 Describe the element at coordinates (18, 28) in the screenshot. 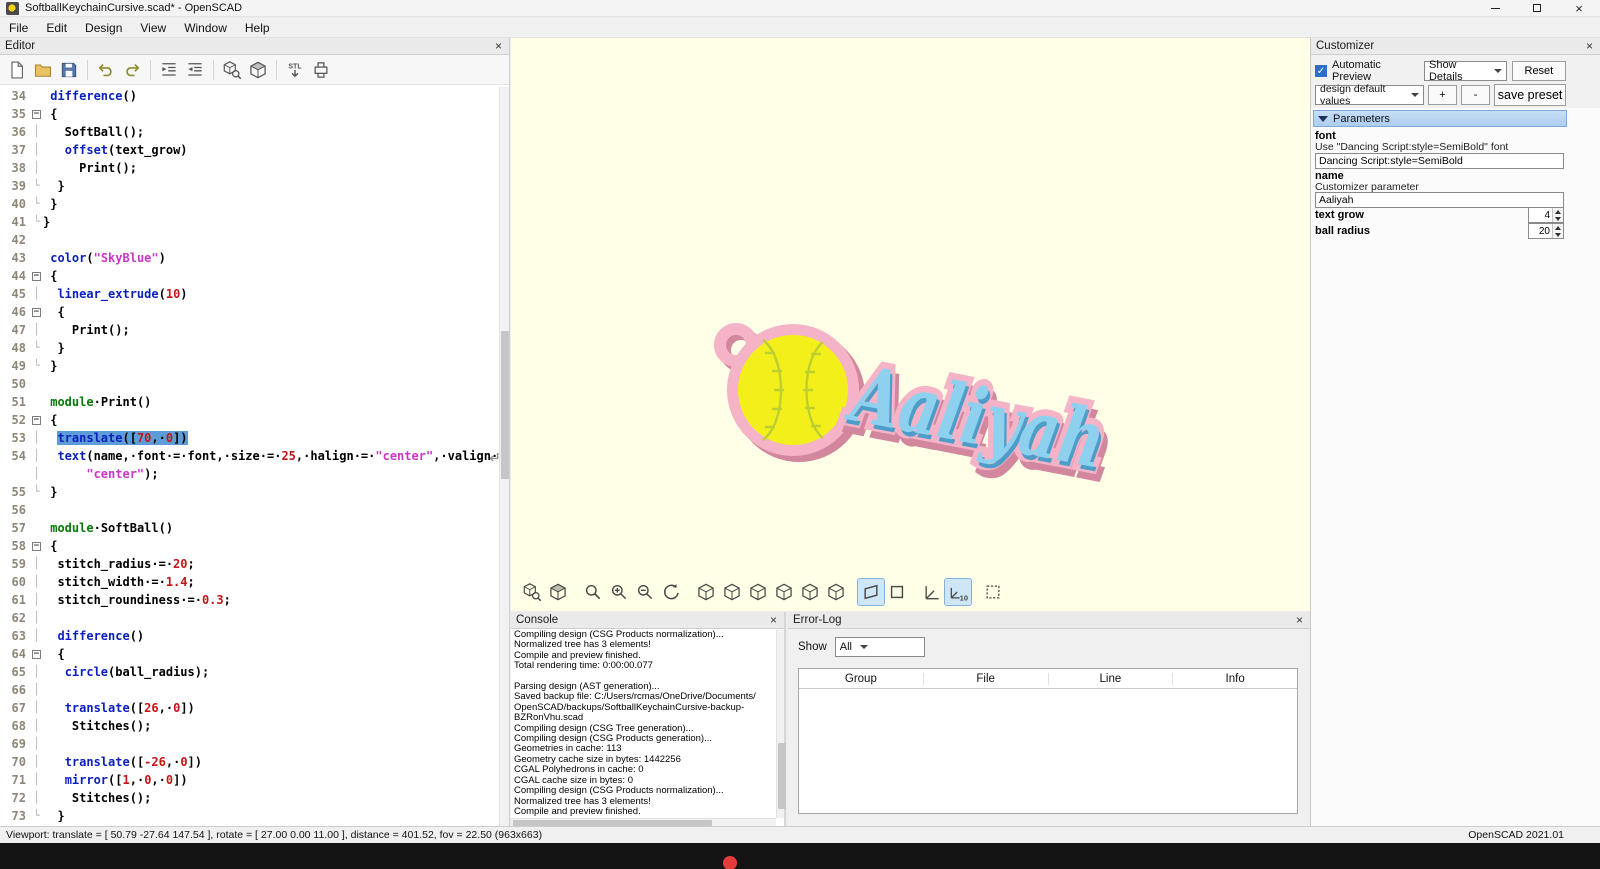

I see `menu-item-file: File` at that location.